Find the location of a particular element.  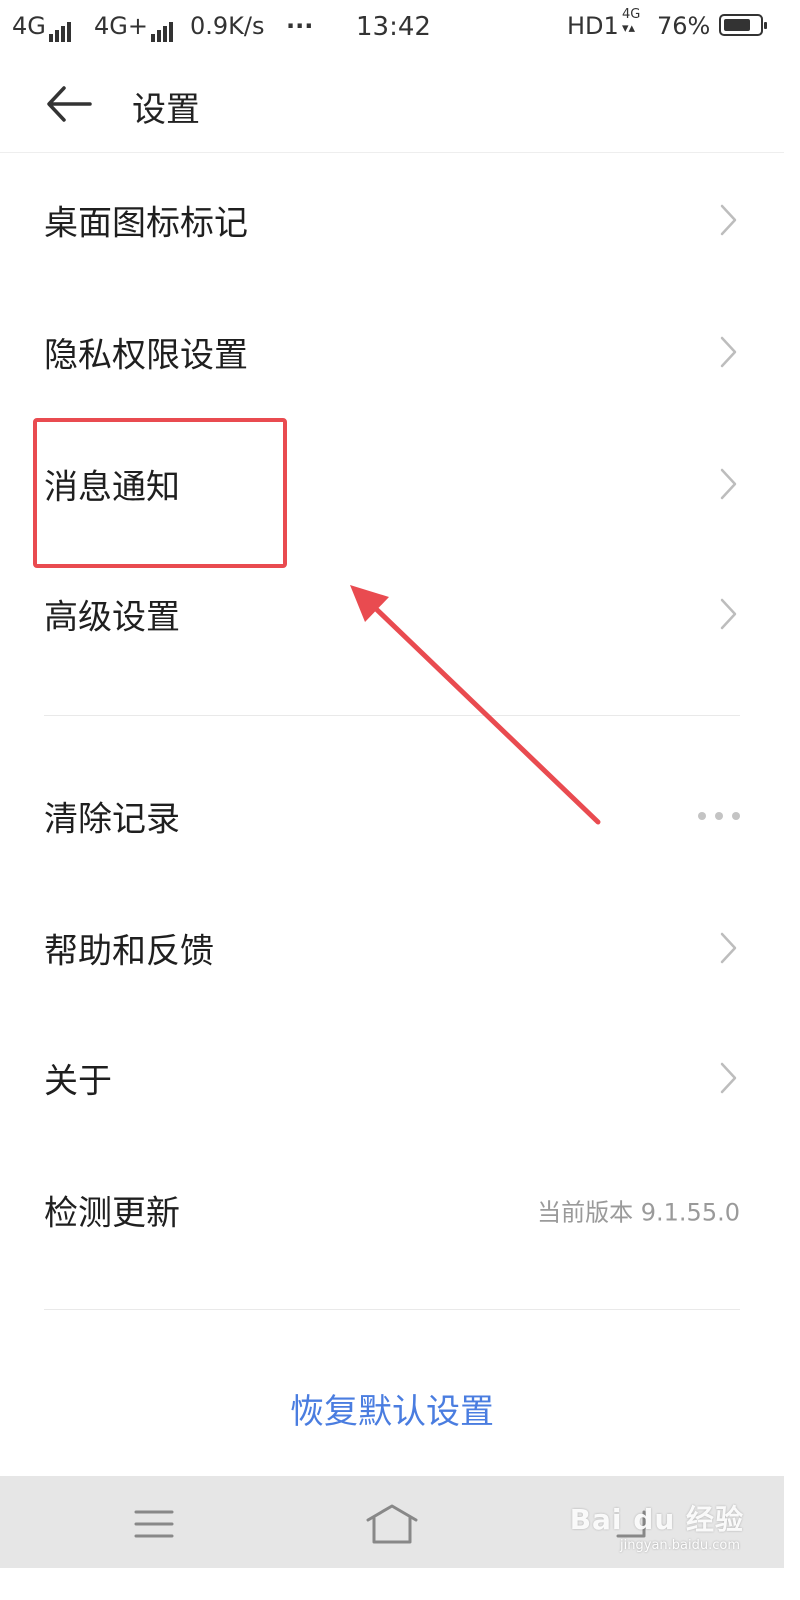

page-title: 设置 is located at coordinates (166, 110).